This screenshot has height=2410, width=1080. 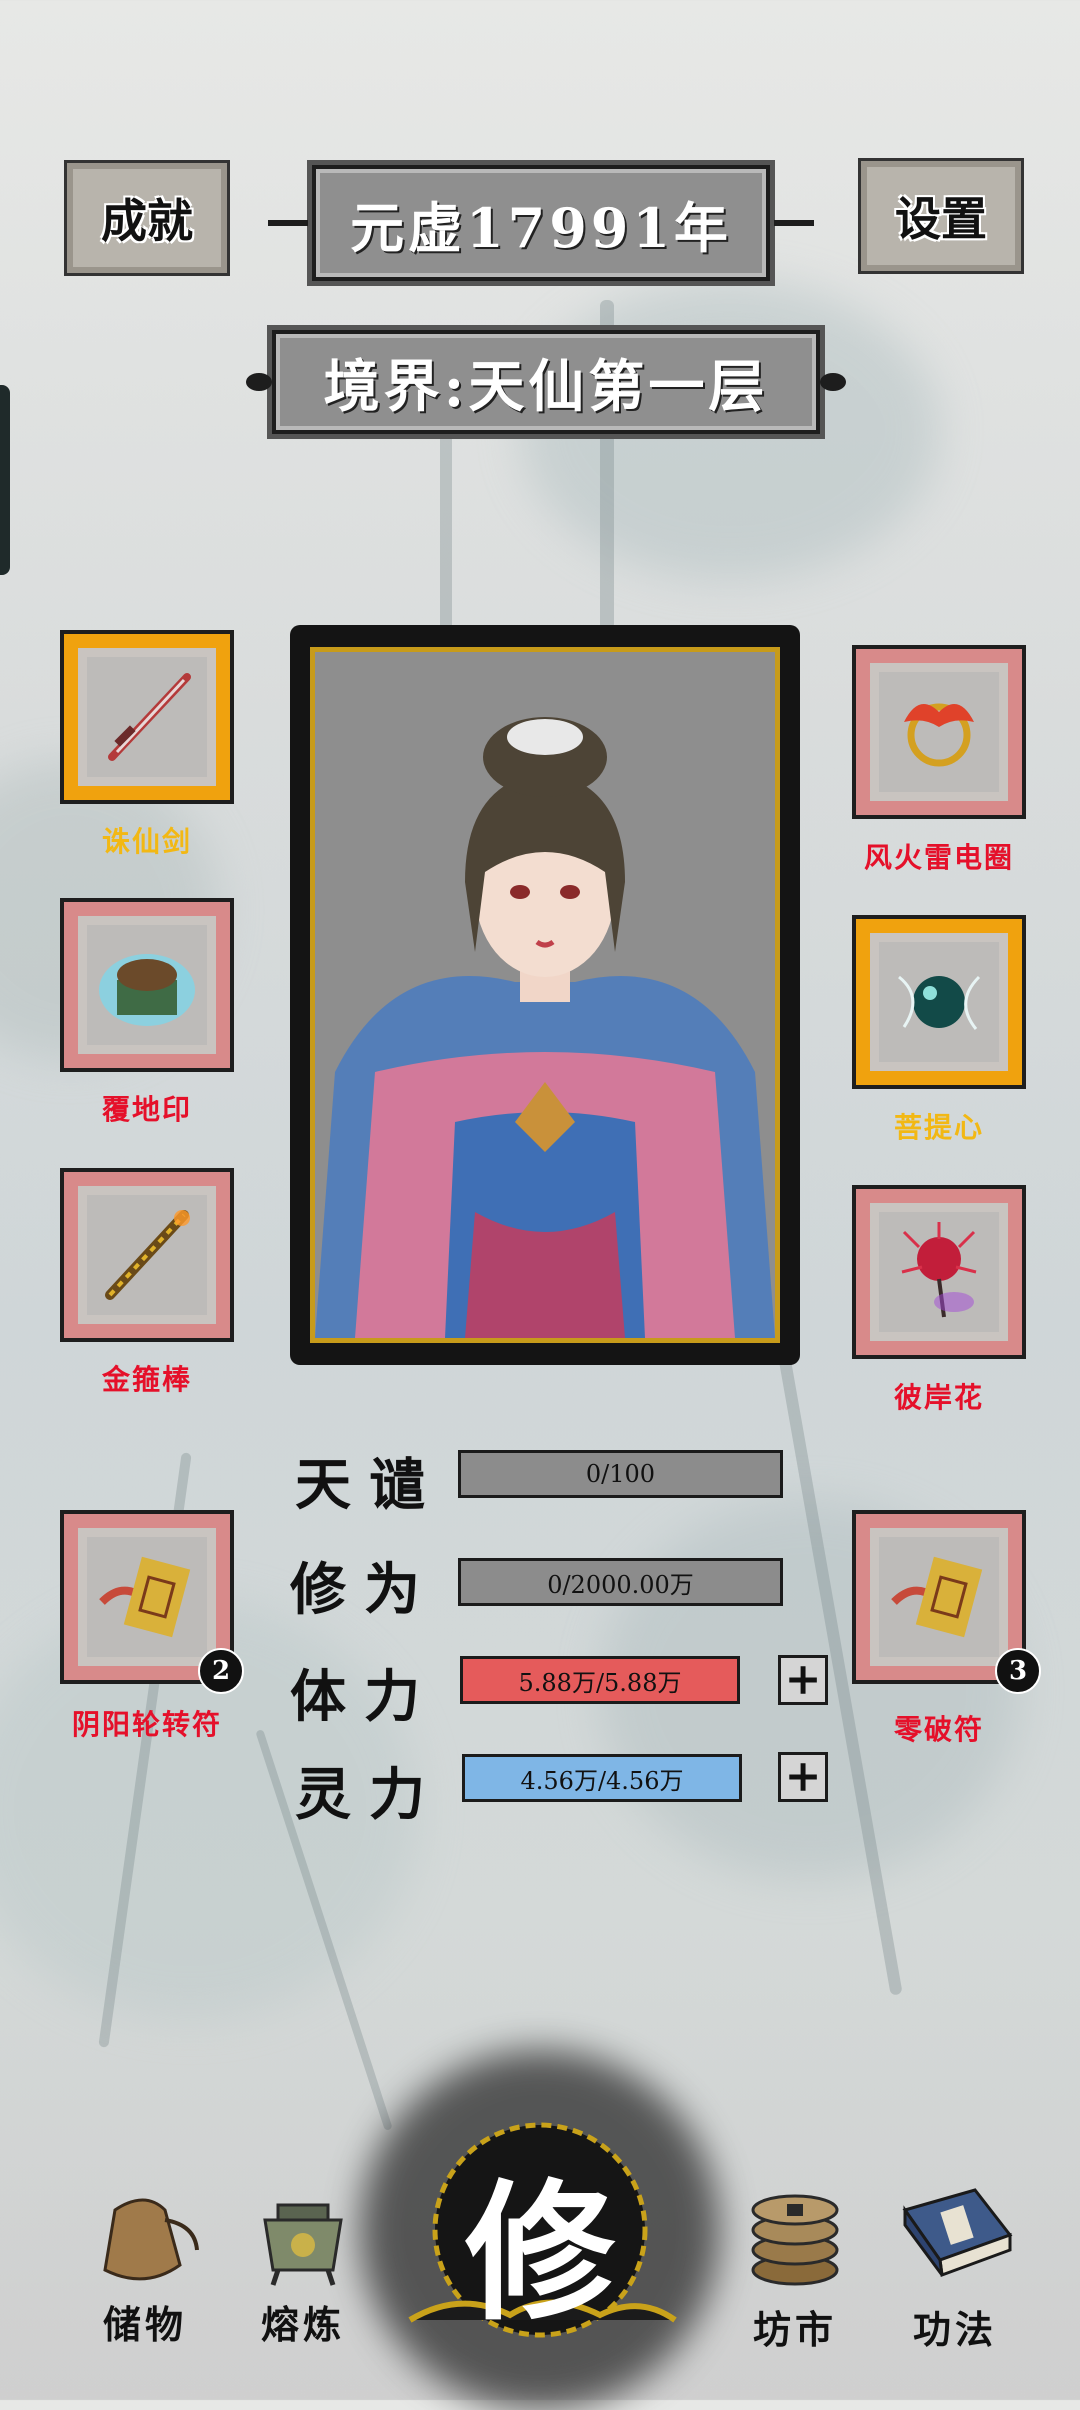 What do you see at coordinates (145, 2237) in the screenshot?
I see `pouch-icon` at bounding box center [145, 2237].